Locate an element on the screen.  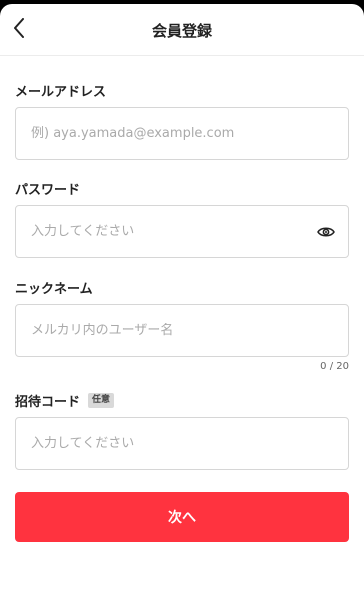
password-label-row: パスワード is located at coordinates (182, 188).